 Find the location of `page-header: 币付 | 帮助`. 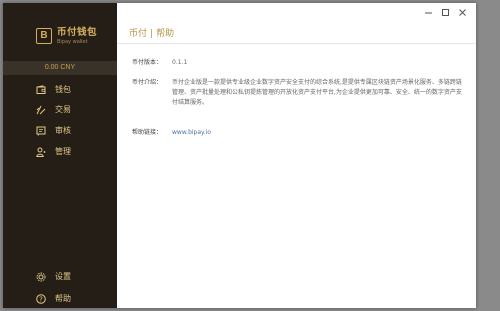

page-header: 币付 | 帮助 is located at coordinates (151, 32).